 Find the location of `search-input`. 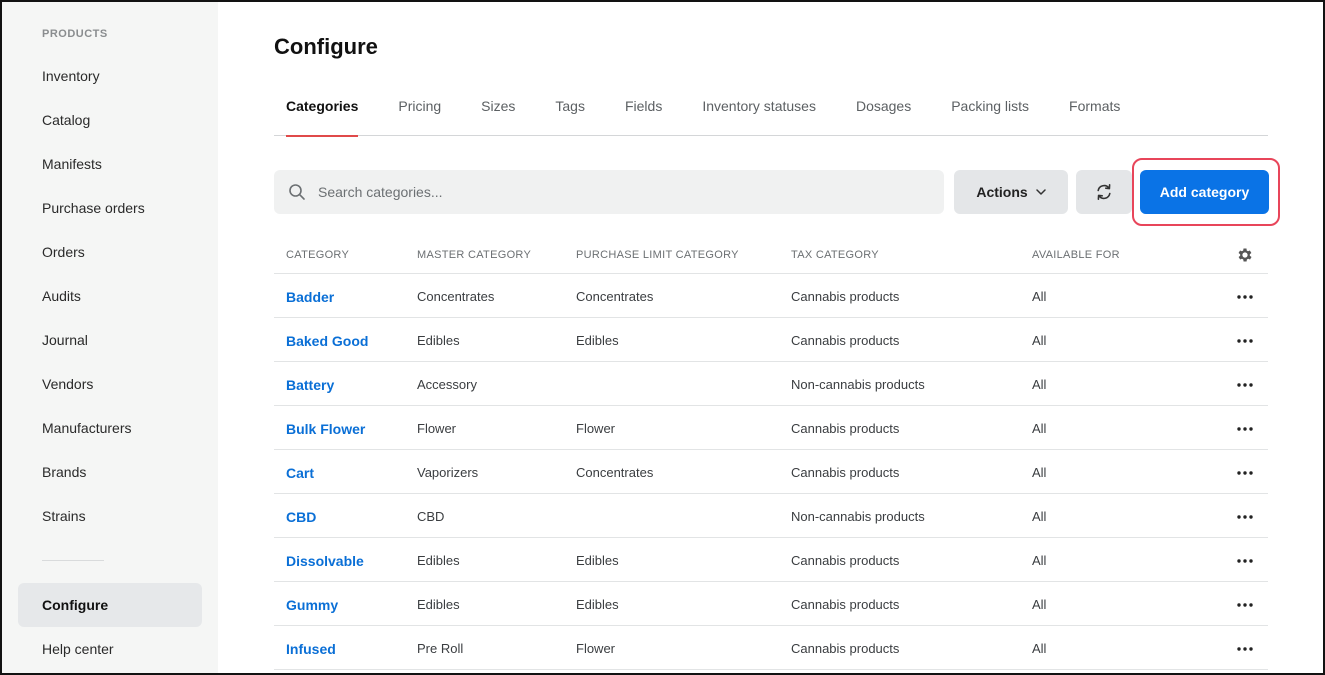

search-input is located at coordinates (623, 192).